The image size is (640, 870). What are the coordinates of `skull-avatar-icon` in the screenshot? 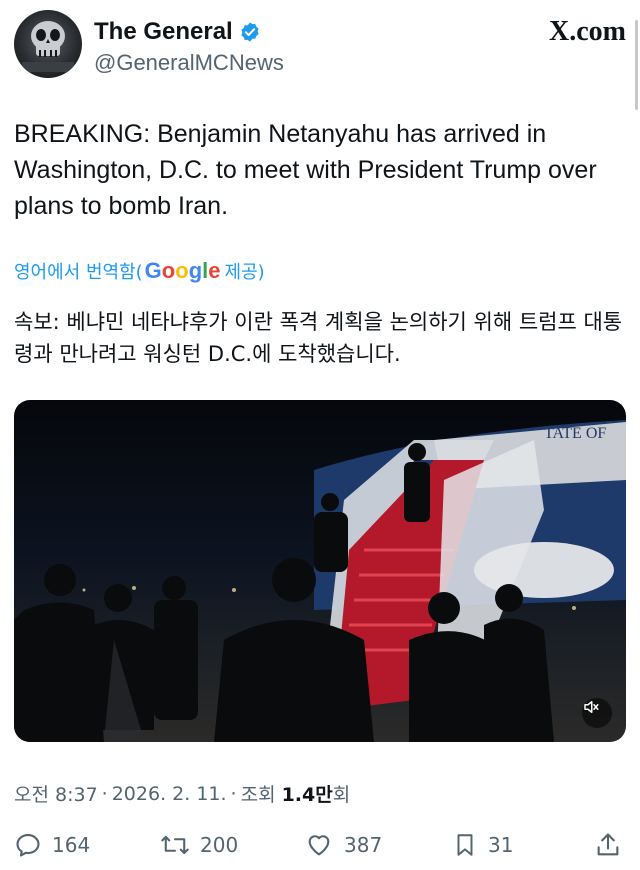 It's located at (48, 46).